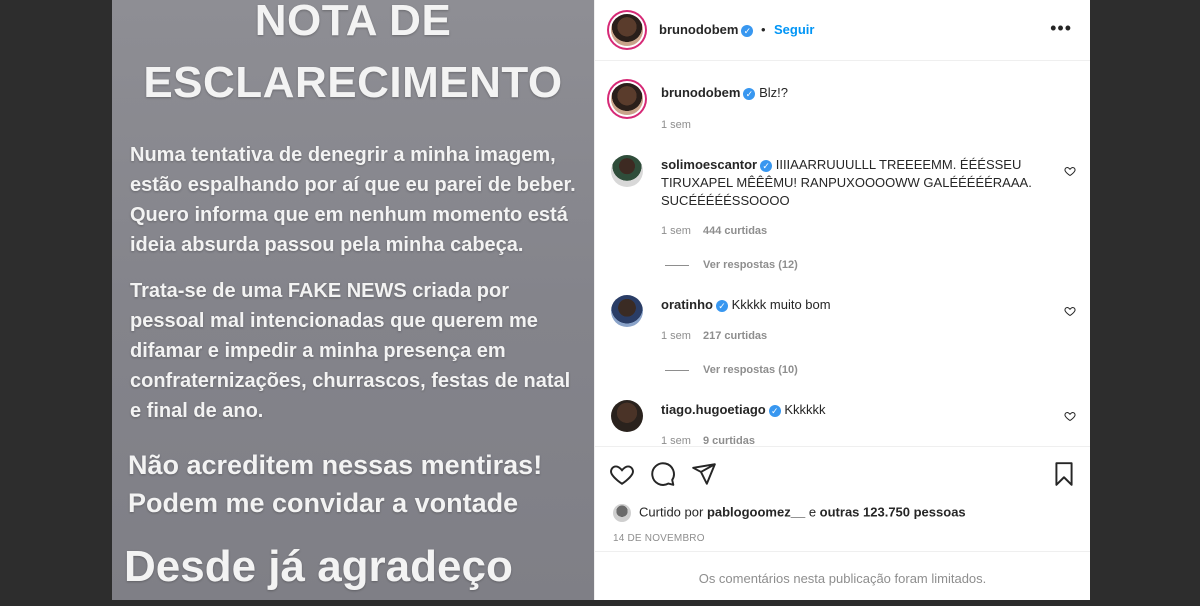  What do you see at coordinates (318, 566) in the screenshot?
I see `story-paragraph-4: Desde já agradeço` at bounding box center [318, 566].